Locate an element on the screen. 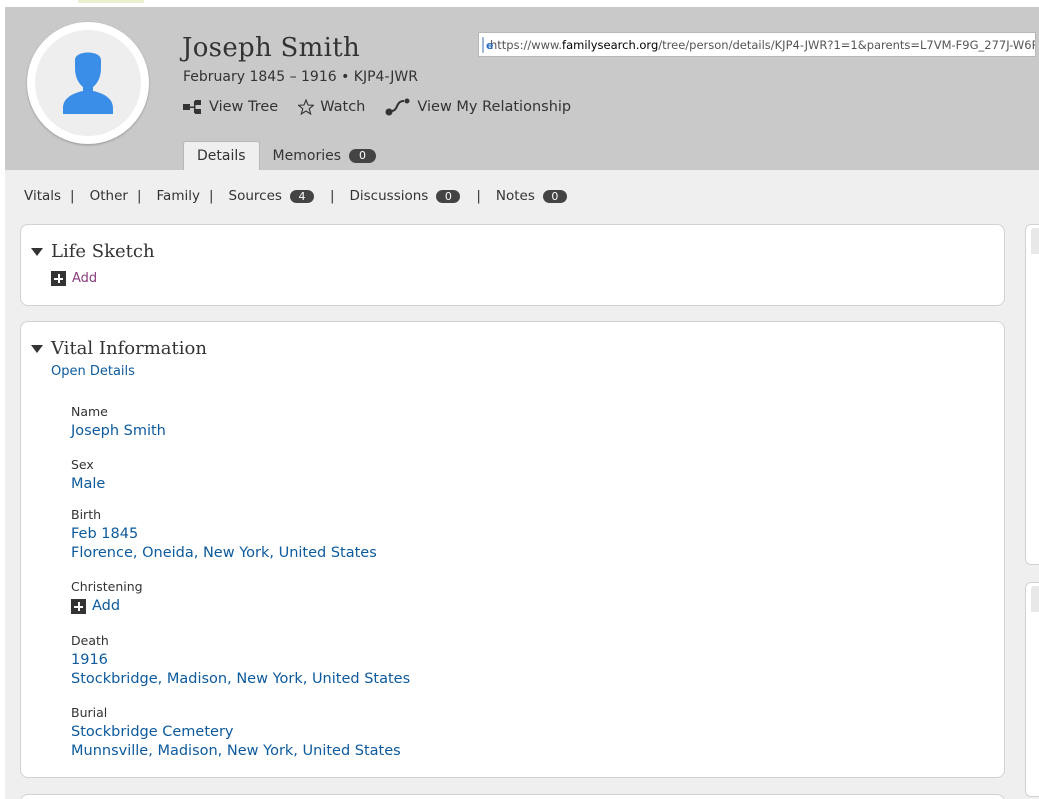 The height and width of the screenshot is (799, 1039). vital-label: Sex is located at coordinates (82, 464).